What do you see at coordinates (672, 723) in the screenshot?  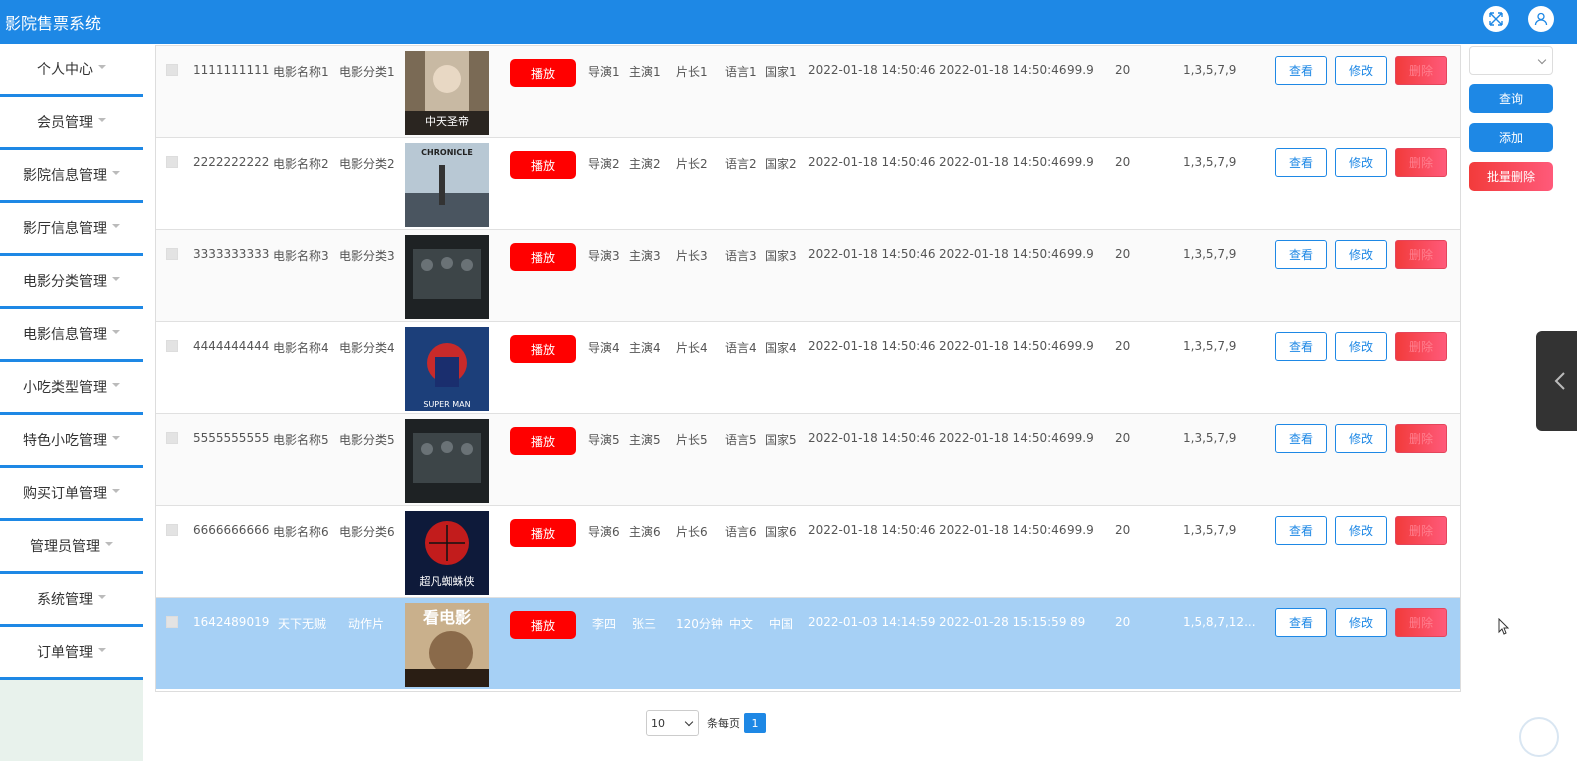 I see `page-size-select: 10` at bounding box center [672, 723].